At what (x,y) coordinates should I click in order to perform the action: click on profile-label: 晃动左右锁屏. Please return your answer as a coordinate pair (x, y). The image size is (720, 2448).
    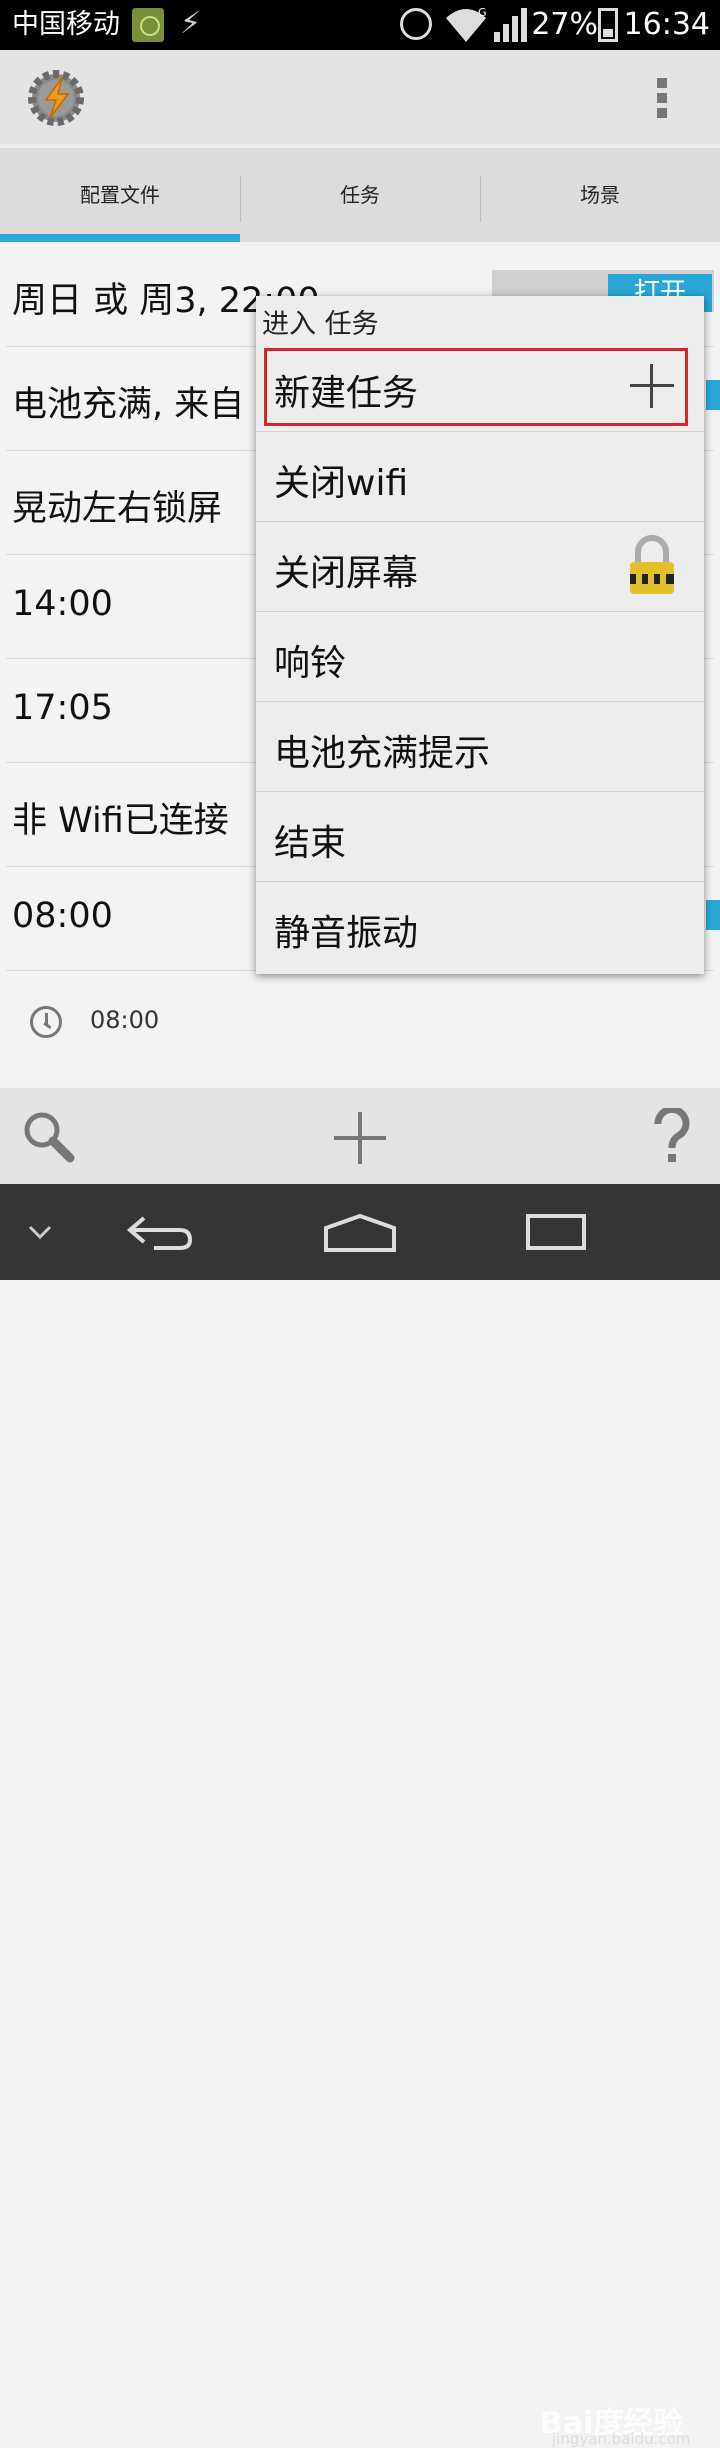
    Looking at the image, I should click on (117, 509).